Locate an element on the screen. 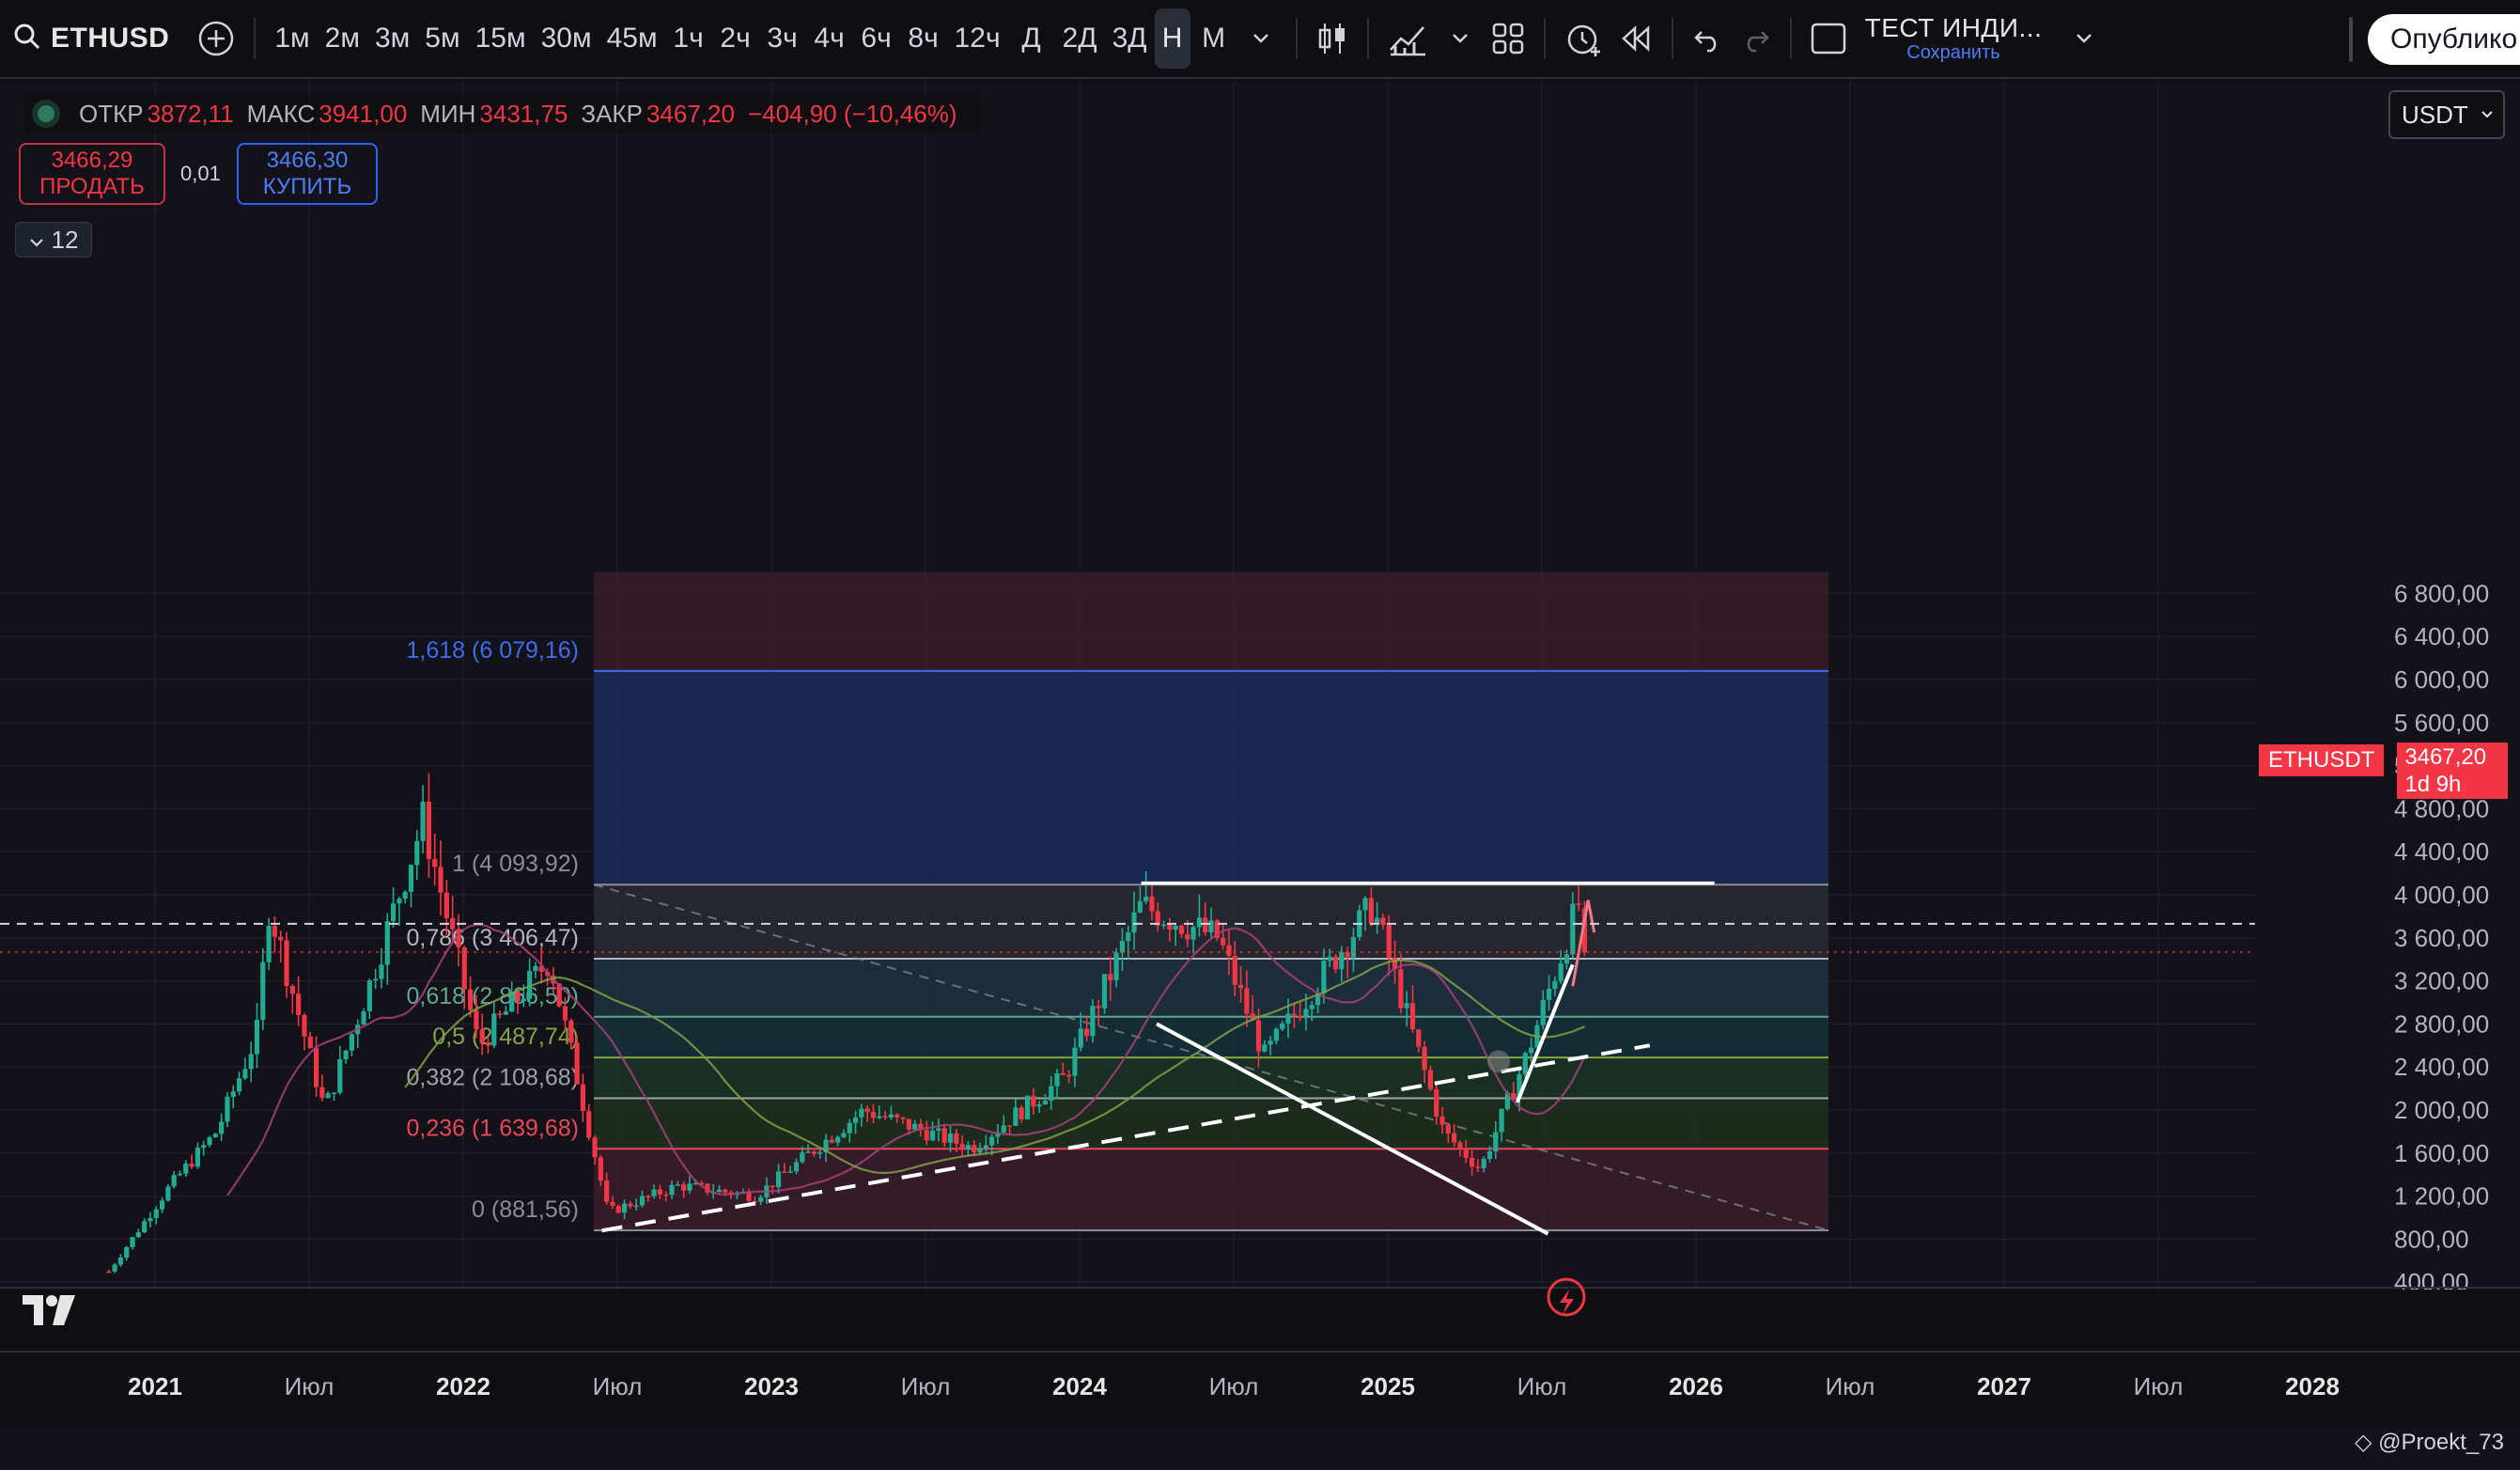  buy-price: 3466,30 is located at coordinates (307, 161).